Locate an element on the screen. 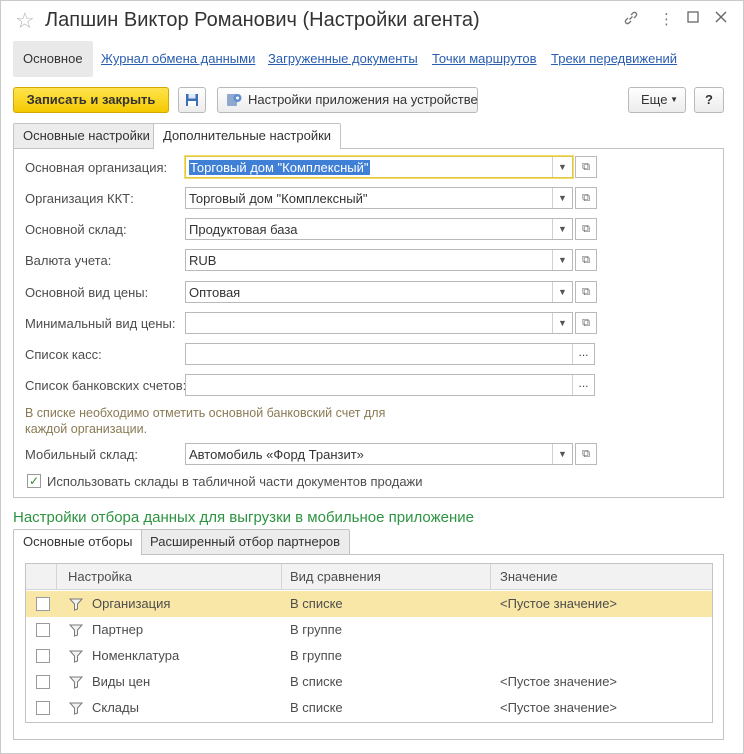  floppy-icon is located at coordinates (192, 100).